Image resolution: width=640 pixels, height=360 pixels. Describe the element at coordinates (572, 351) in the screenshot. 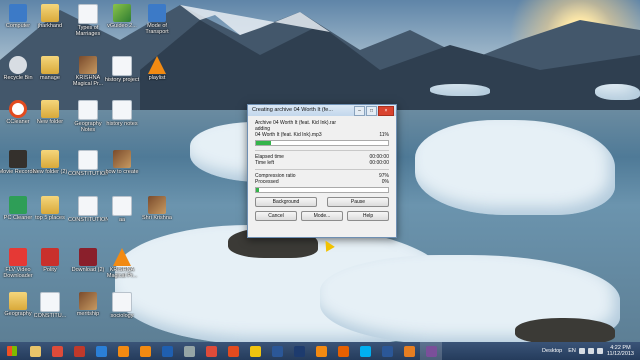

I see `language-indicator: EN` at that location.